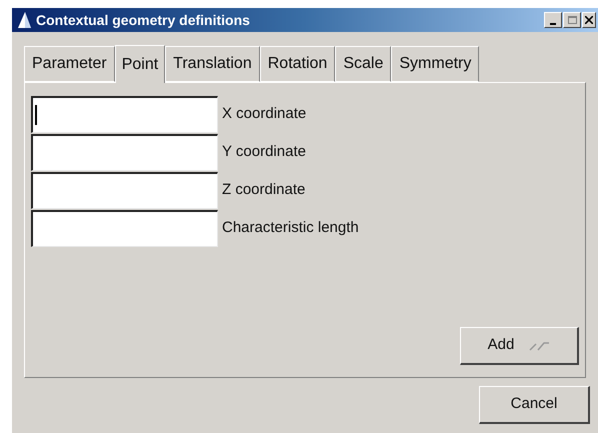 Image resolution: width=598 pixels, height=433 pixels. Describe the element at coordinates (264, 152) in the screenshot. I see `field-label: Y coordinate` at that location.